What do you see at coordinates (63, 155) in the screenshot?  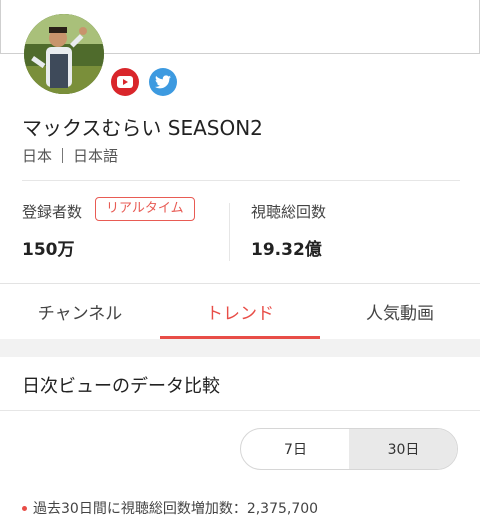 I see `meta-separator` at bounding box center [63, 155].